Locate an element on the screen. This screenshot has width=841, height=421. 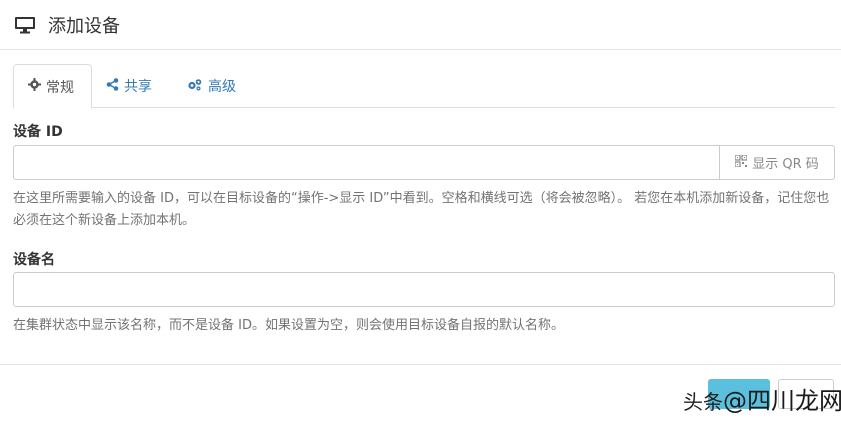
device-id-input is located at coordinates (366, 162).